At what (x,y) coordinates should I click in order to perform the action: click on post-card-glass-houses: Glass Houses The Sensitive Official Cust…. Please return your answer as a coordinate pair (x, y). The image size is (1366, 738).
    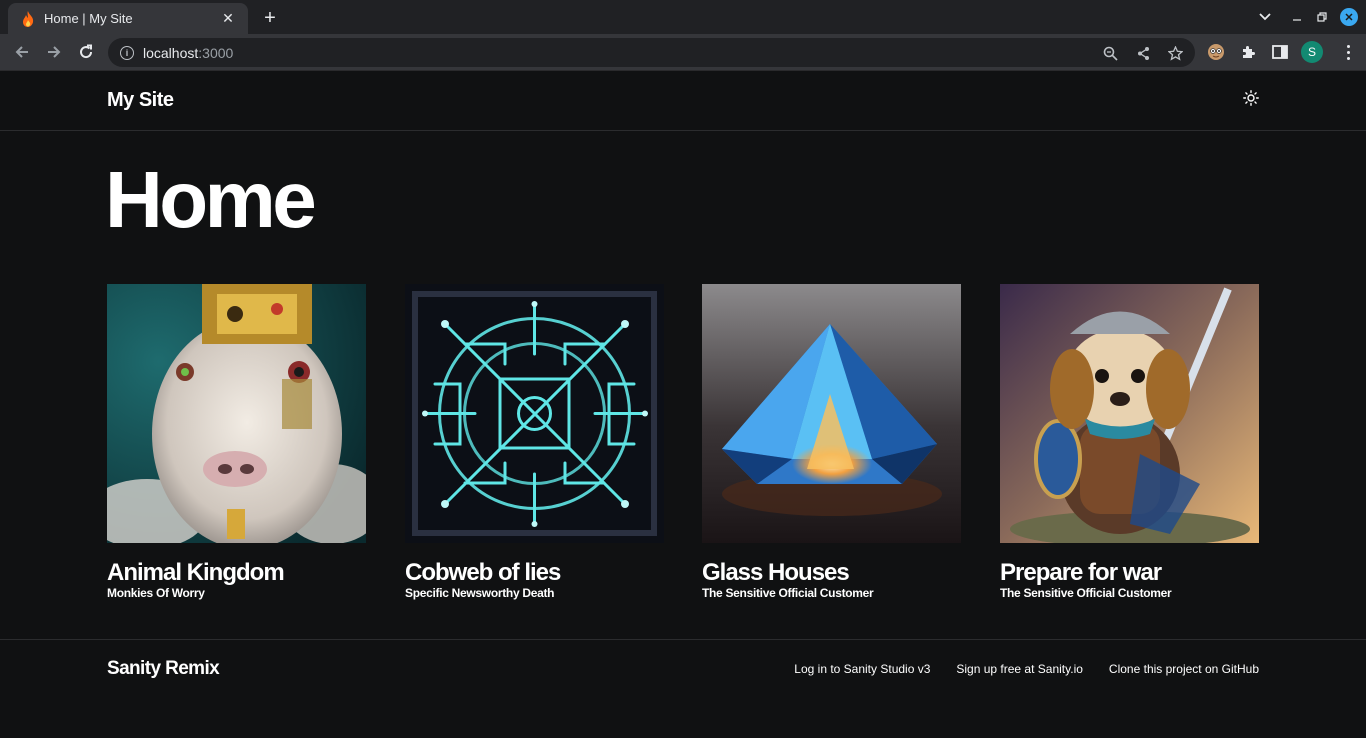
    Looking at the image, I should click on (831, 442).